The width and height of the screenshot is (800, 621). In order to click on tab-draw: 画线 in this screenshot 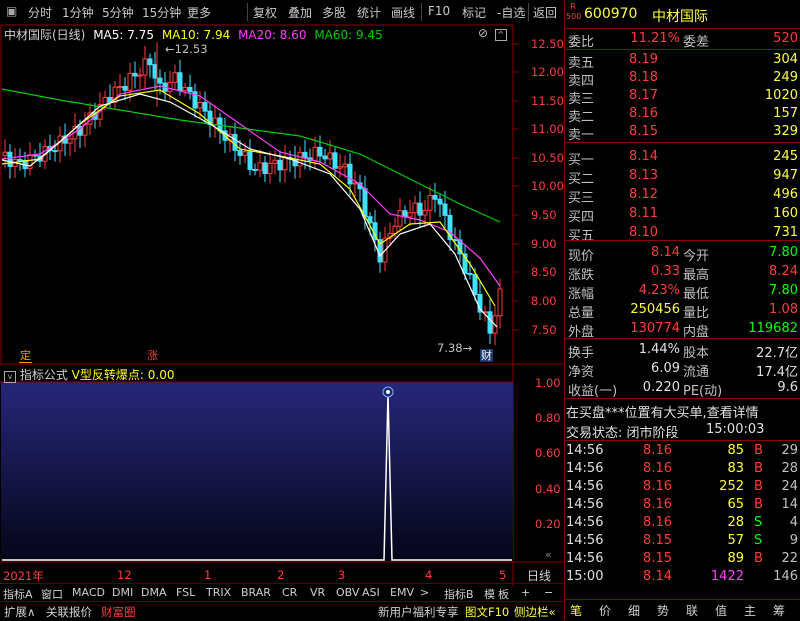, I will do `click(403, 12)`.